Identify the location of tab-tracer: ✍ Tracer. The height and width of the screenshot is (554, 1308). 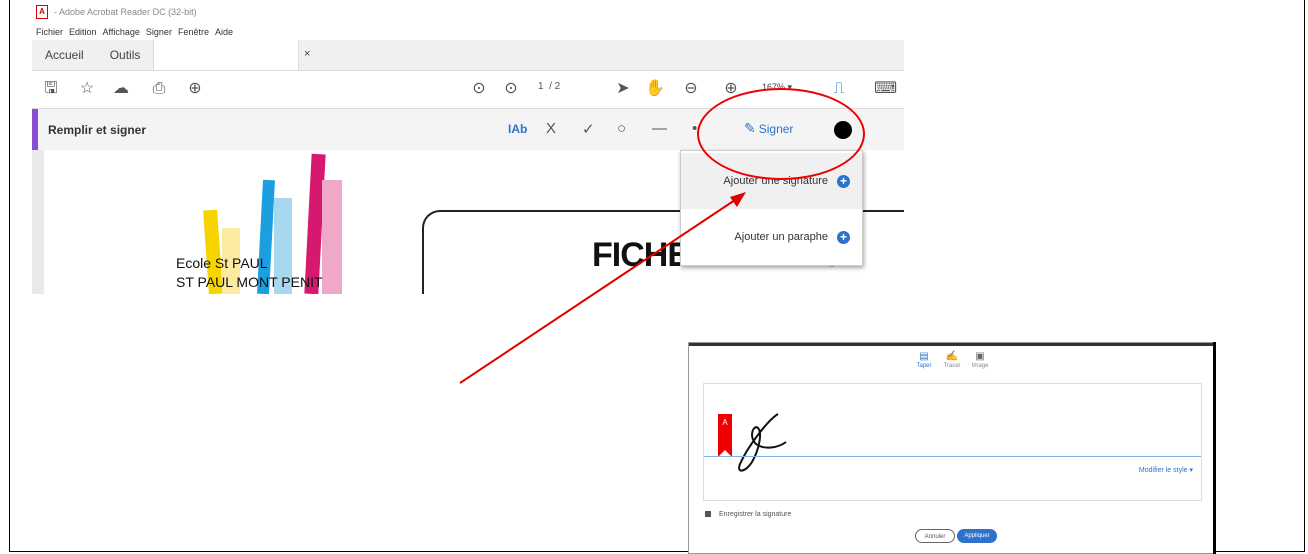
(952, 360).